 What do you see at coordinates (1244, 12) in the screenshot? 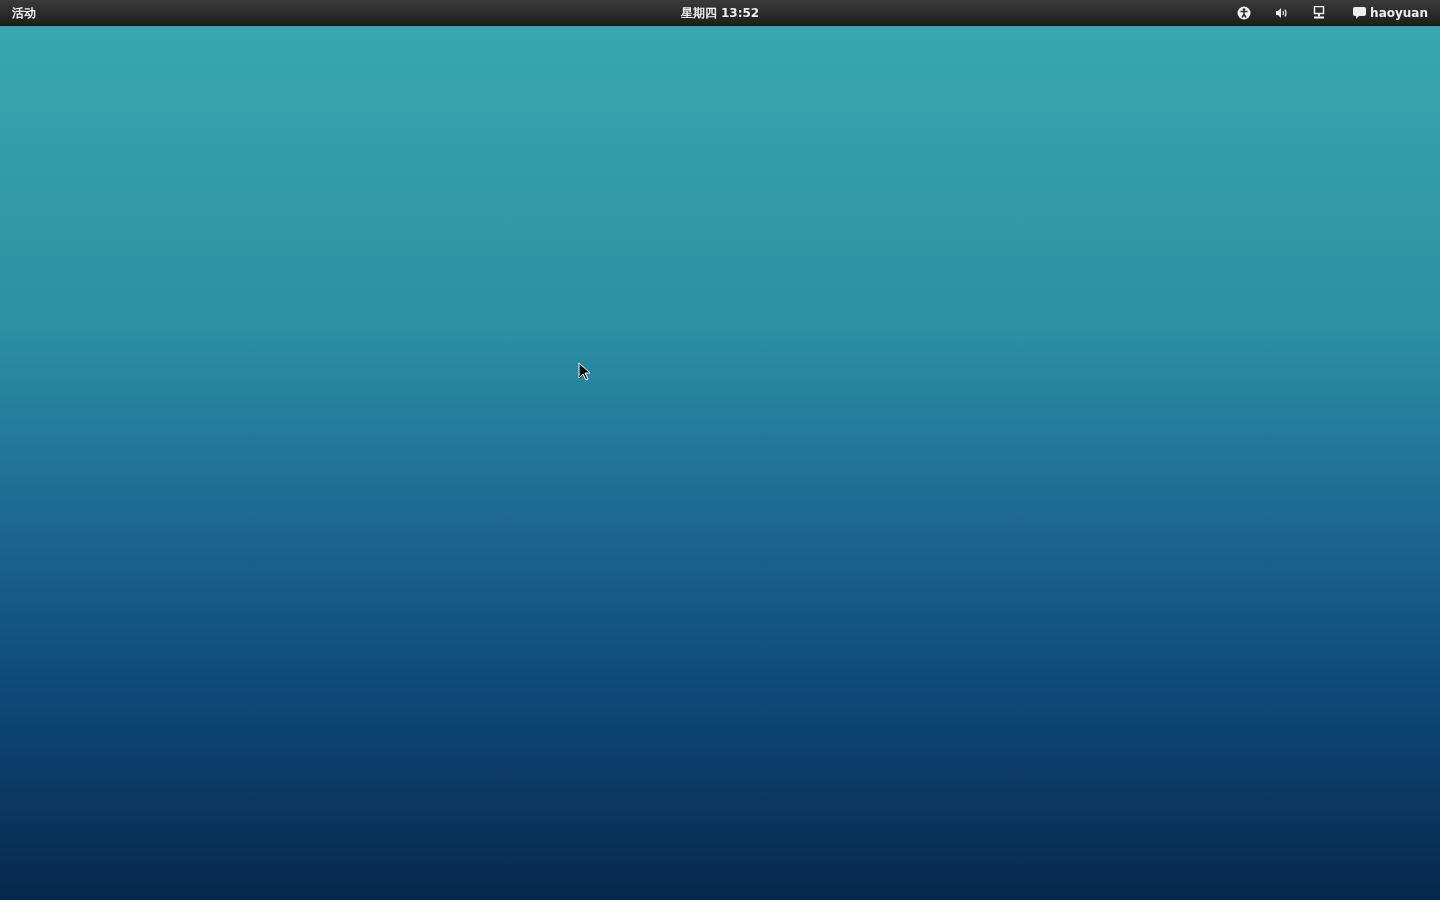
I see `accessibility-icon` at bounding box center [1244, 12].